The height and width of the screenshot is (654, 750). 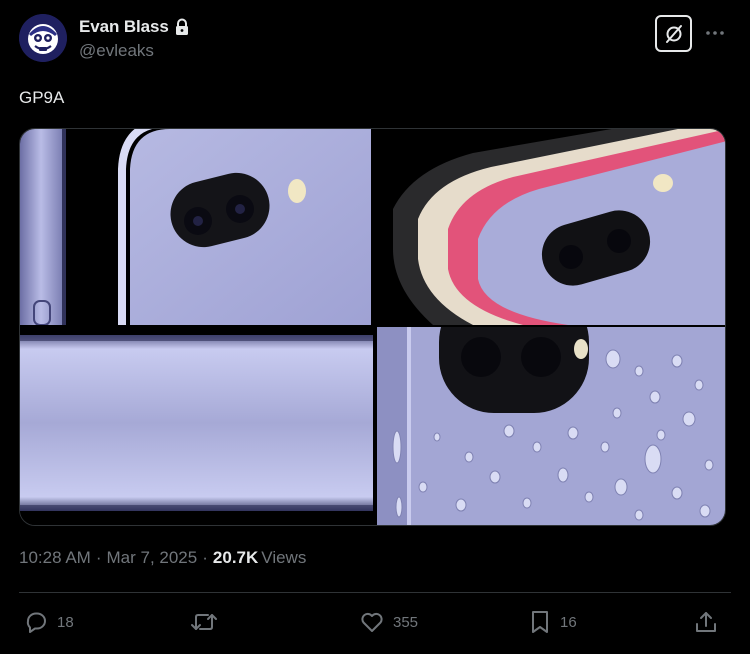 What do you see at coordinates (235, 557) in the screenshot?
I see `views-count: 20.7K` at bounding box center [235, 557].